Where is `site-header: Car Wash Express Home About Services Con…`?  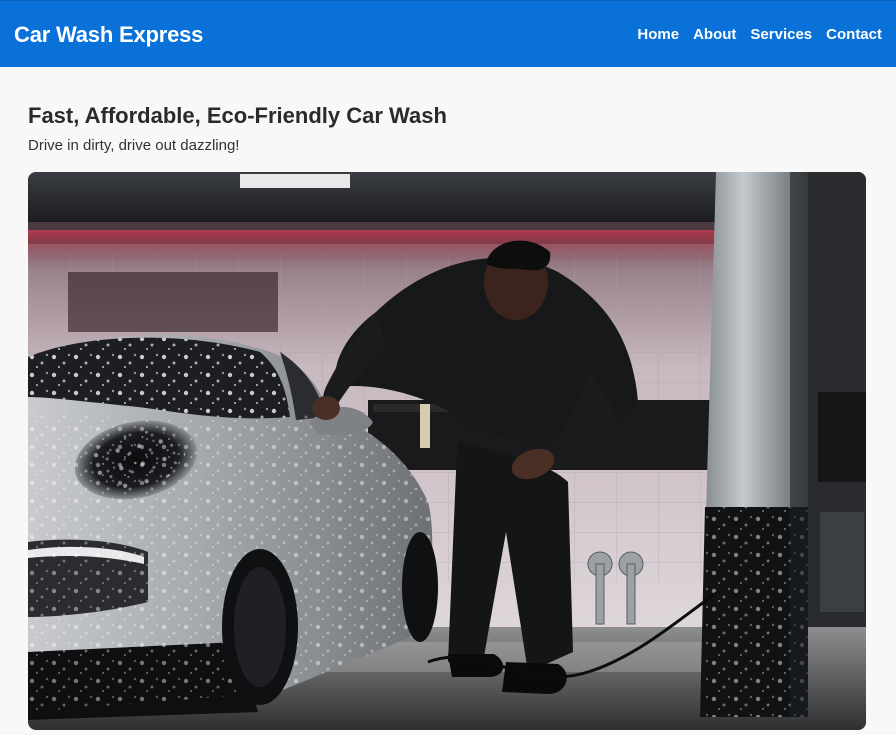 site-header: Car Wash Express Home About Services Con… is located at coordinates (448, 33).